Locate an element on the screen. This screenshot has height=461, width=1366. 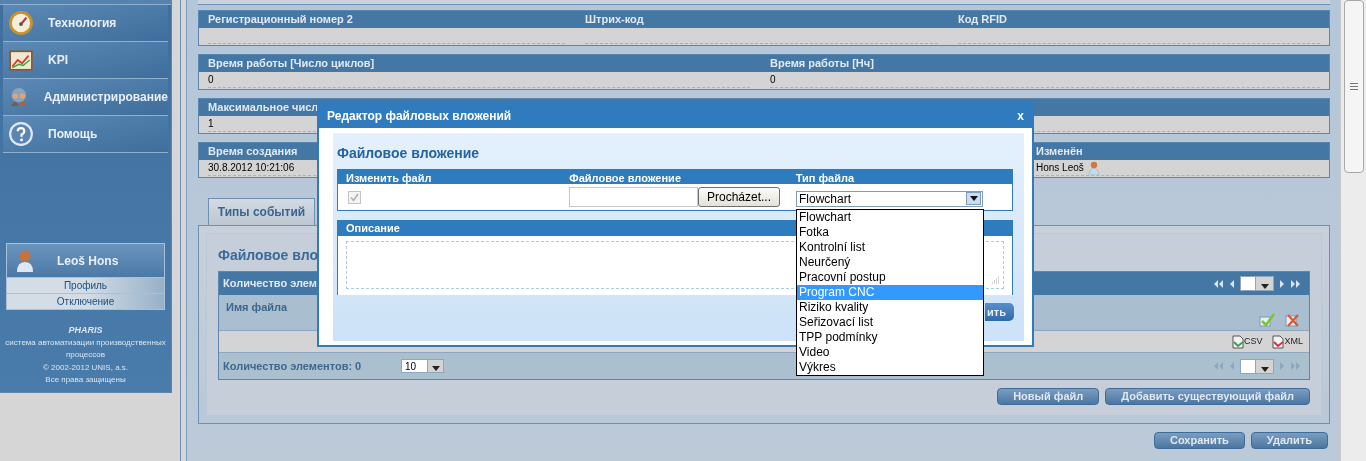
column-header: Тип файла is located at coordinates (825, 177).